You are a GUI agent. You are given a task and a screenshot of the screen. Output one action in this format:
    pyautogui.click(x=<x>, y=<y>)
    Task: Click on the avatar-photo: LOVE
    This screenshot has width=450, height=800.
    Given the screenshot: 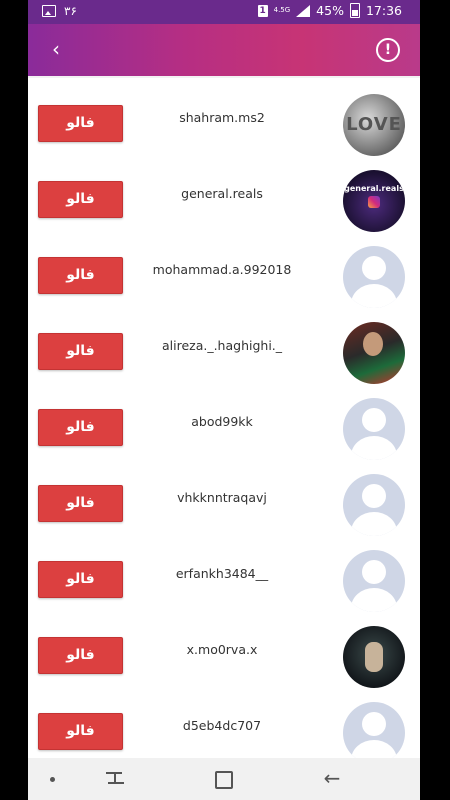 What is the action you would take?
    pyautogui.click(x=374, y=125)
    